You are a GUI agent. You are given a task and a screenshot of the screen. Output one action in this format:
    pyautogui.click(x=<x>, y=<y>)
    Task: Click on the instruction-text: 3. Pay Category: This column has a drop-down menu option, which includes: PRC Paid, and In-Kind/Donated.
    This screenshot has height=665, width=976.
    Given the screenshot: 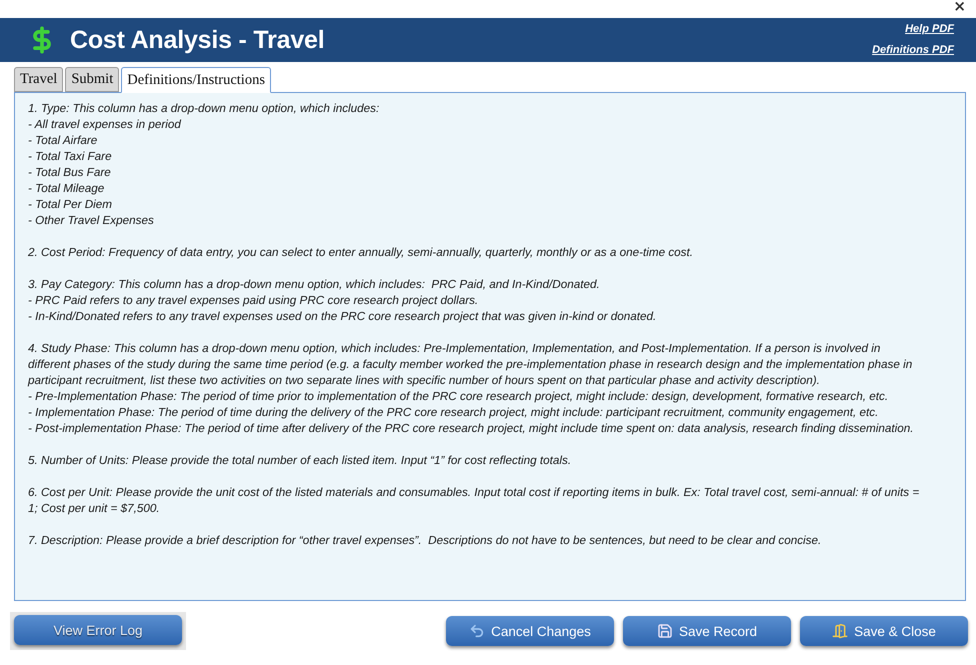 What is the action you would take?
    pyautogui.click(x=314, y=285)
    